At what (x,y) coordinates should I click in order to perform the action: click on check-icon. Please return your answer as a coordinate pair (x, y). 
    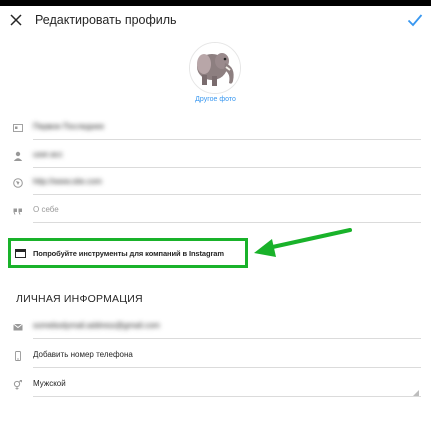
    Looking at the image, I should click on (415, 20).